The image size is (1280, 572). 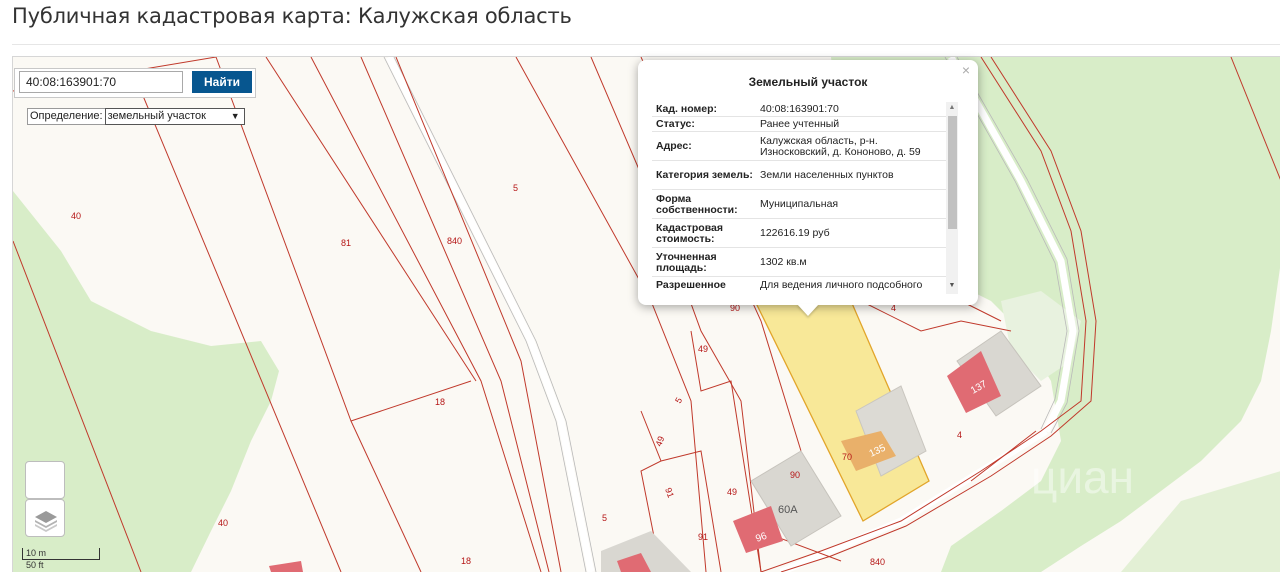 What do you see at coordinates (689, 233) in the screenshot?
I see `row-key: Кадастровая стоимость:` at bounding box center [689, 233].